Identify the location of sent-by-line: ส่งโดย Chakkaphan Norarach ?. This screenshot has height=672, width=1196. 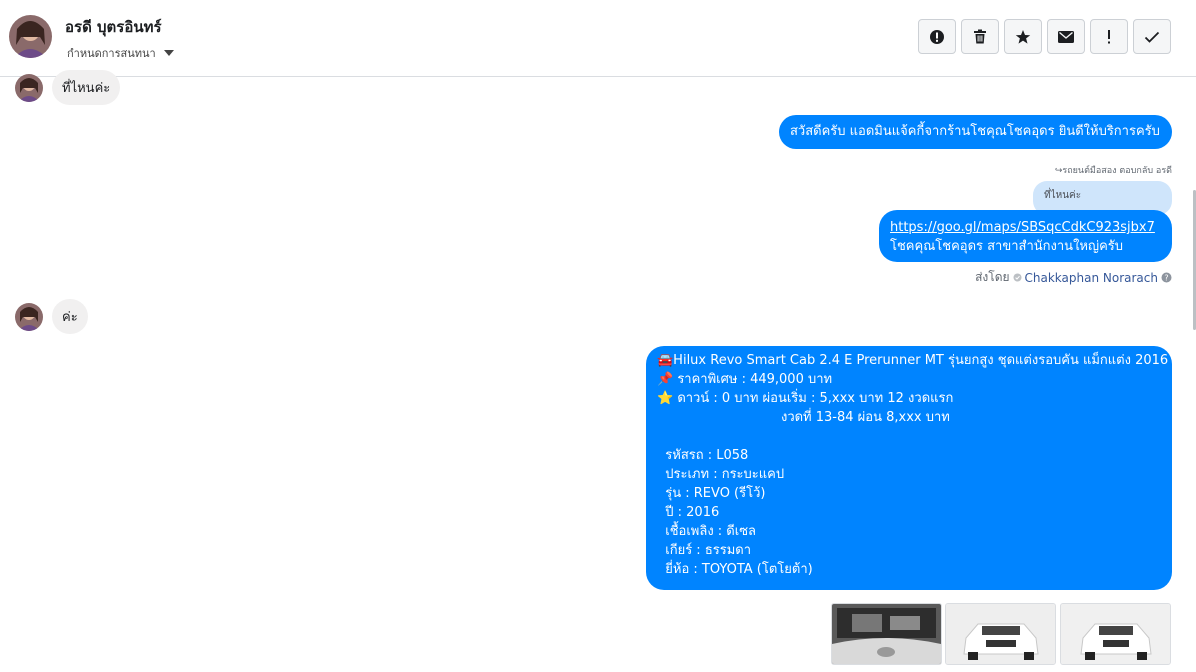
(1073, 277).